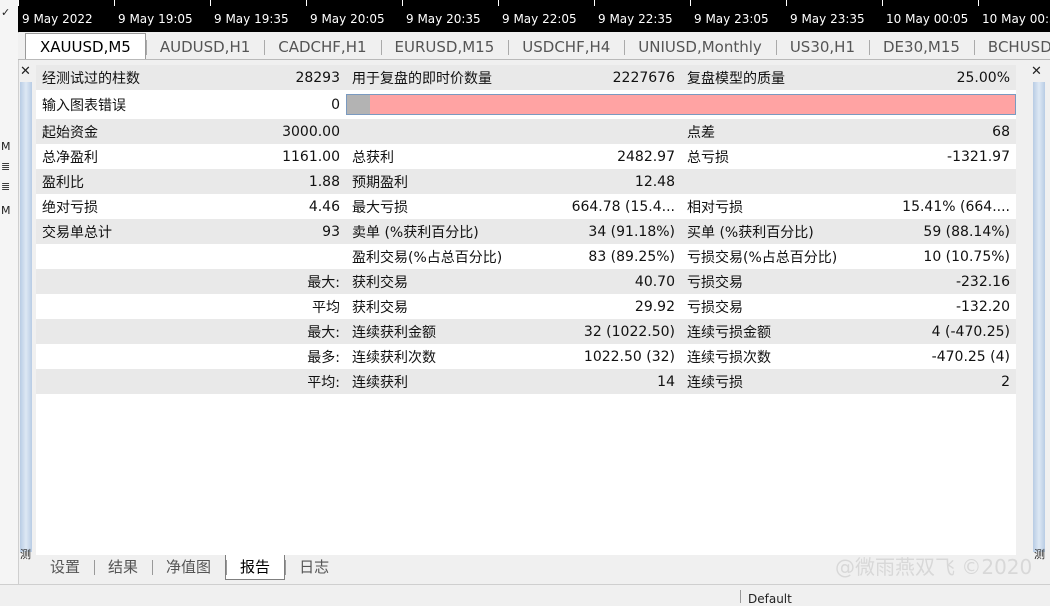 The image size is (1050, 606). What do you see at coordinates (116, 181) in the screenshot?
I see `report-label: 盈利比` at bounding box center [116, 181].